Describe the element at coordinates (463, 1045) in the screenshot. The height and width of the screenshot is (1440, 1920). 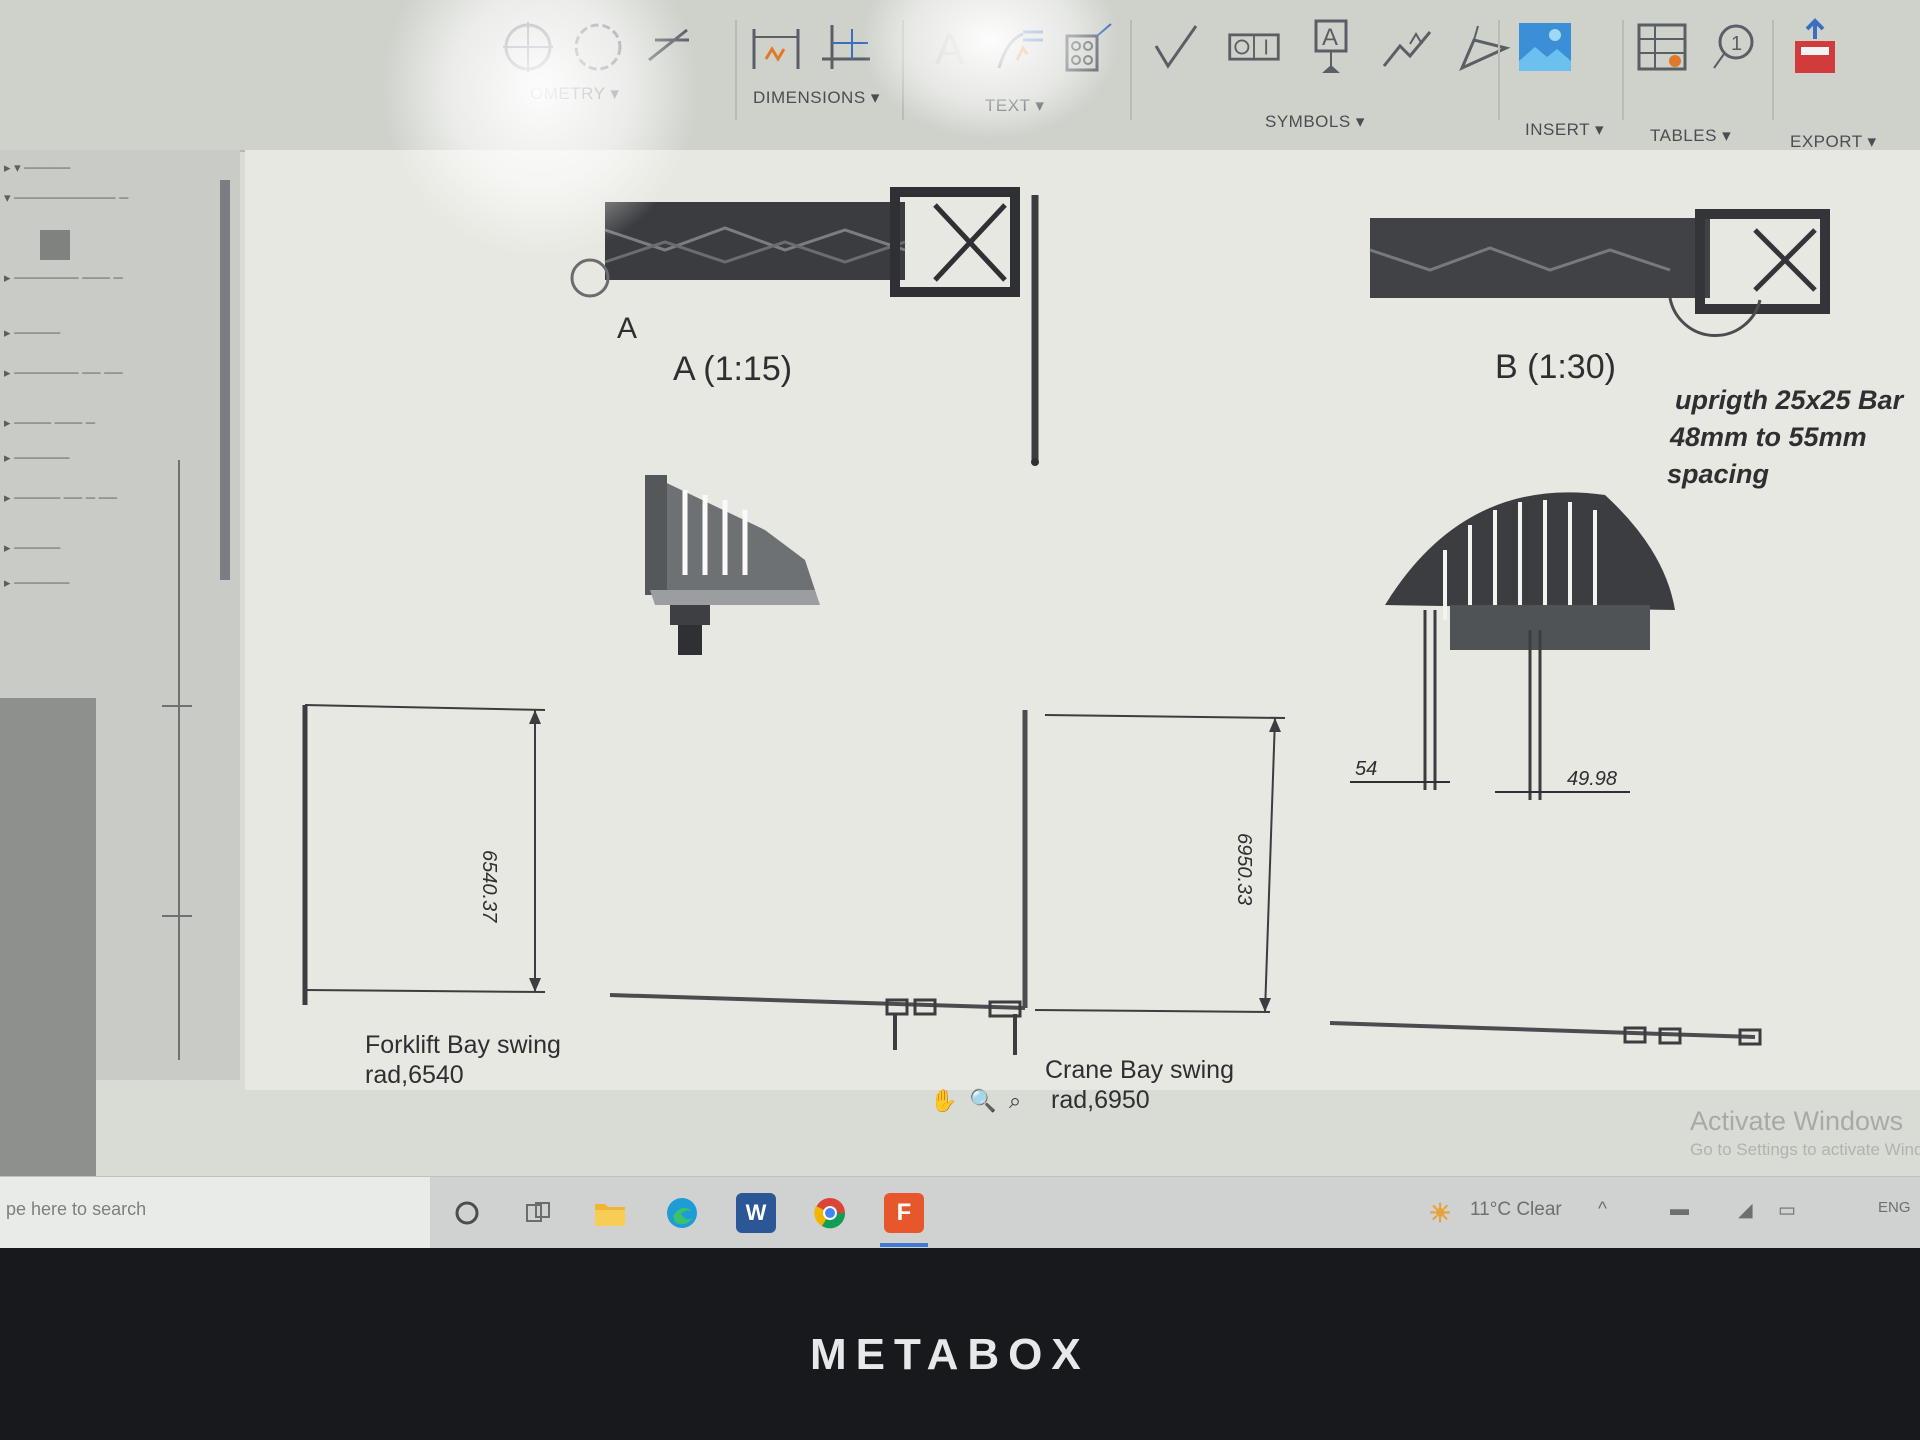
I see `forklift-caption-line1: Forklift Bay swing` at that location.